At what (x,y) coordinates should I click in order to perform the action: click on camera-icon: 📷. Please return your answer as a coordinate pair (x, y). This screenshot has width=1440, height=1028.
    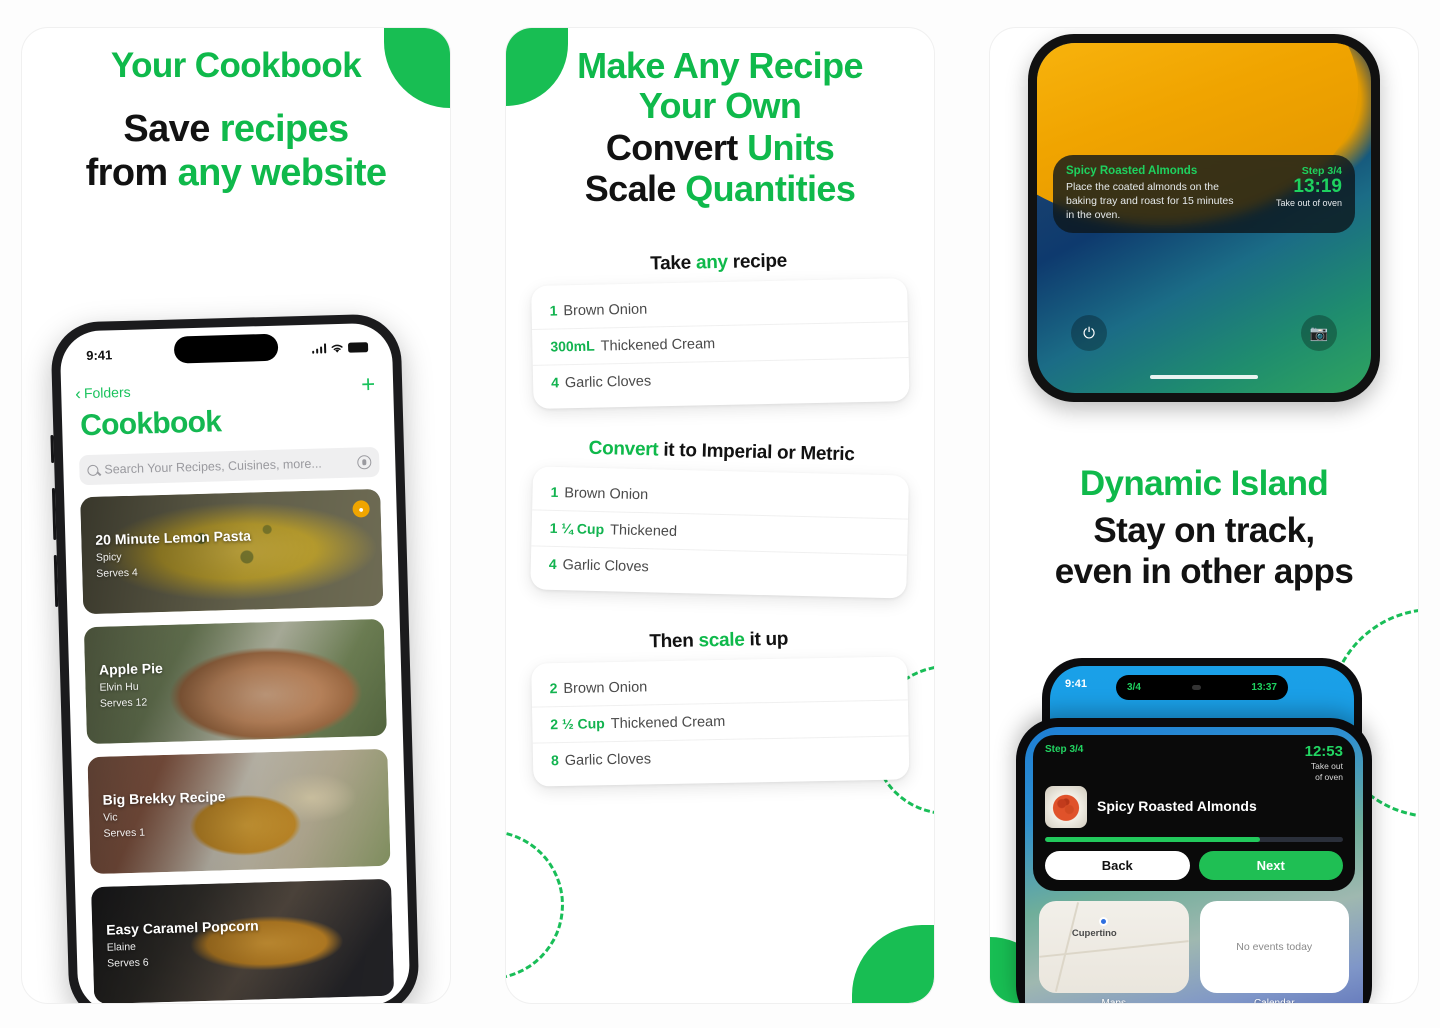
    Looking at the image, I should click on (1319, 333).